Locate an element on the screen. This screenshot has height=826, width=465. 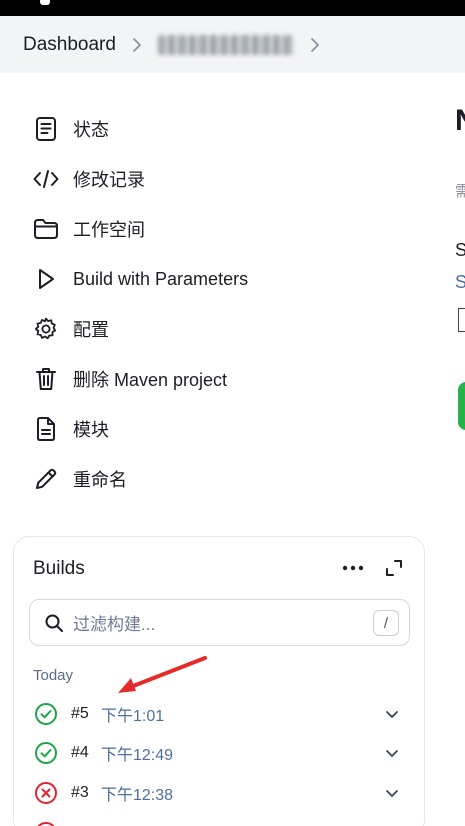
expand-icon is located at coordinates (394, 568).